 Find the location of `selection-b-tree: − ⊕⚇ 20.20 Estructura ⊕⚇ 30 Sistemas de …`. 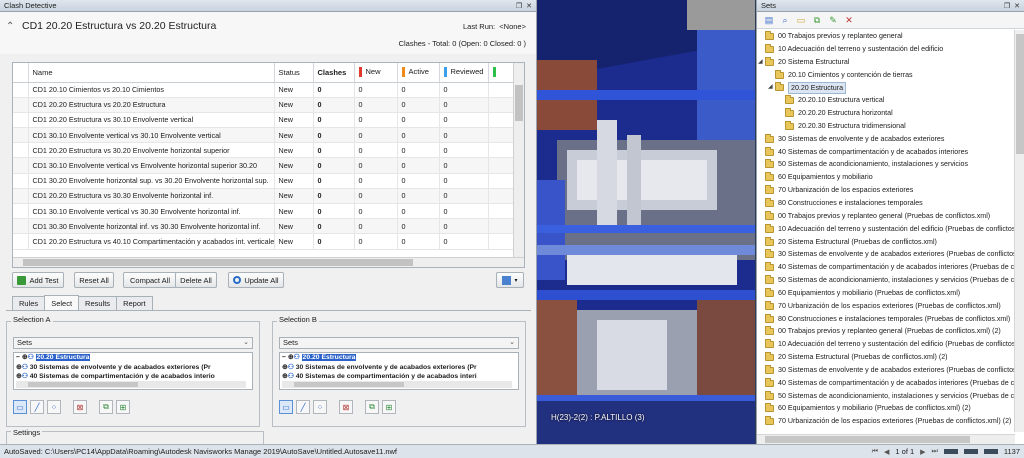

selection-b-tree: − ⊕⚇ 20.20 Estructura ⊕⚇ 30 Sistemas de … is located at coordinates (399, 371).